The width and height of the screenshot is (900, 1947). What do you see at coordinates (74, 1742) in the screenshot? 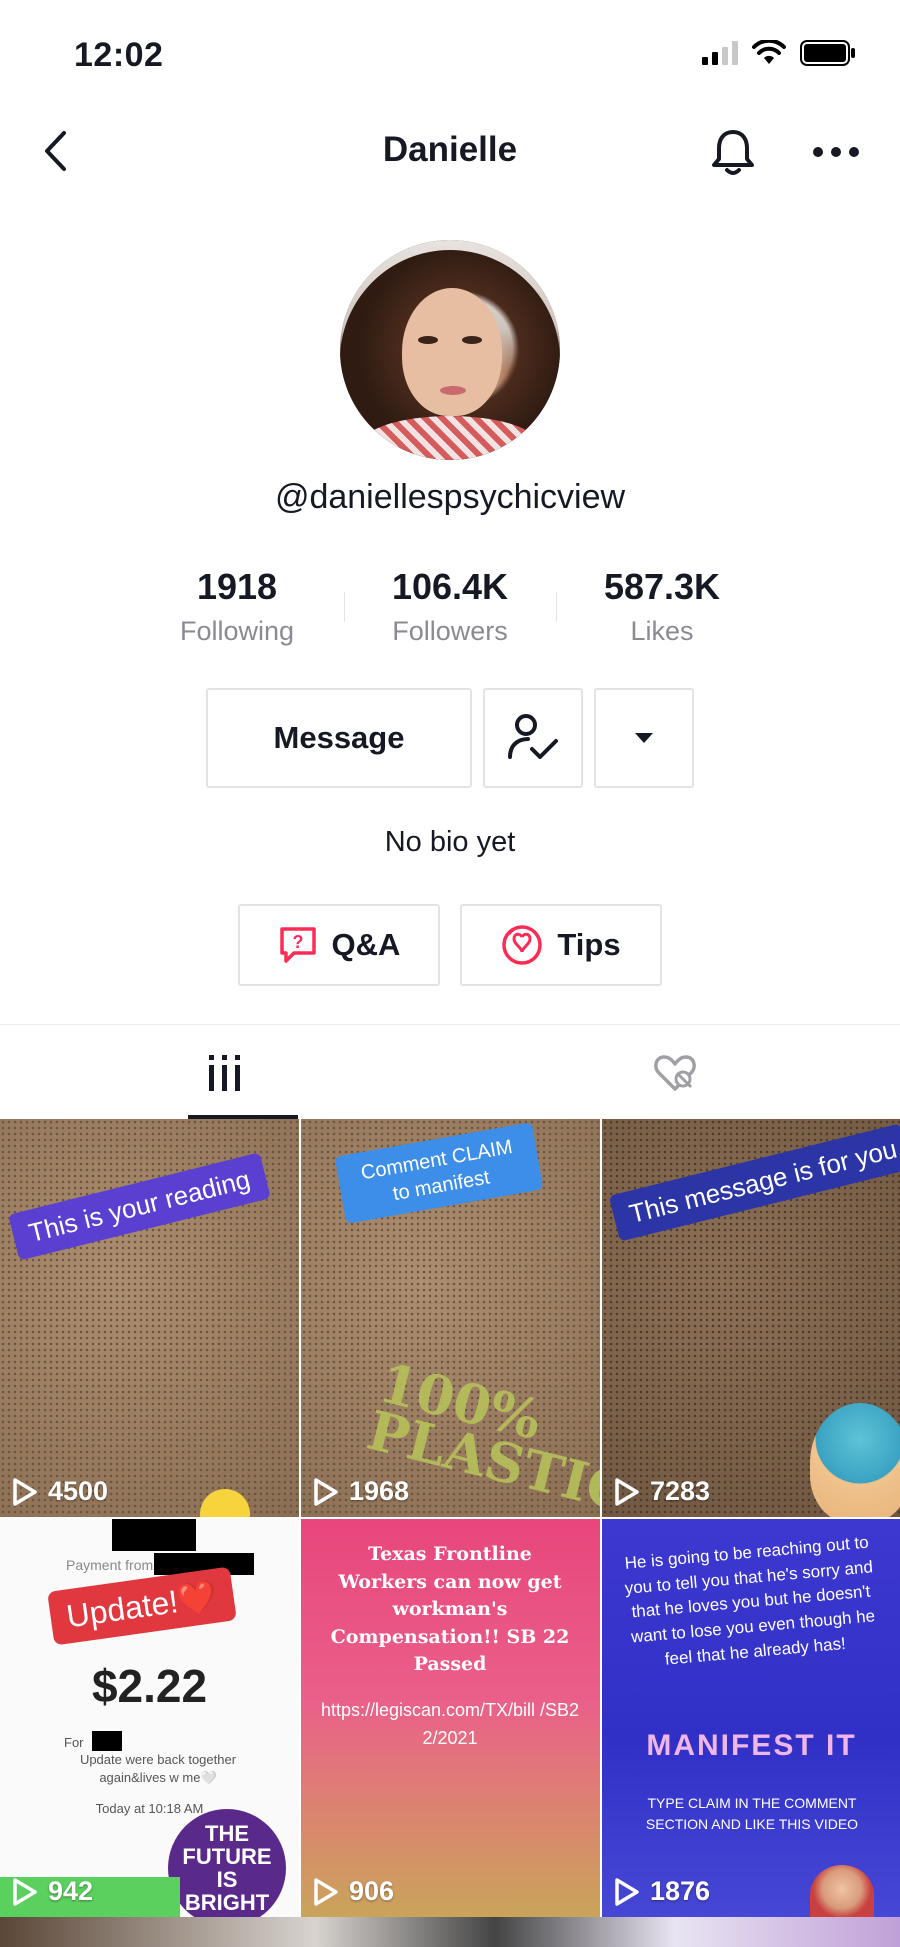
I see `for-label: For` at bounding box center [74, 1742].